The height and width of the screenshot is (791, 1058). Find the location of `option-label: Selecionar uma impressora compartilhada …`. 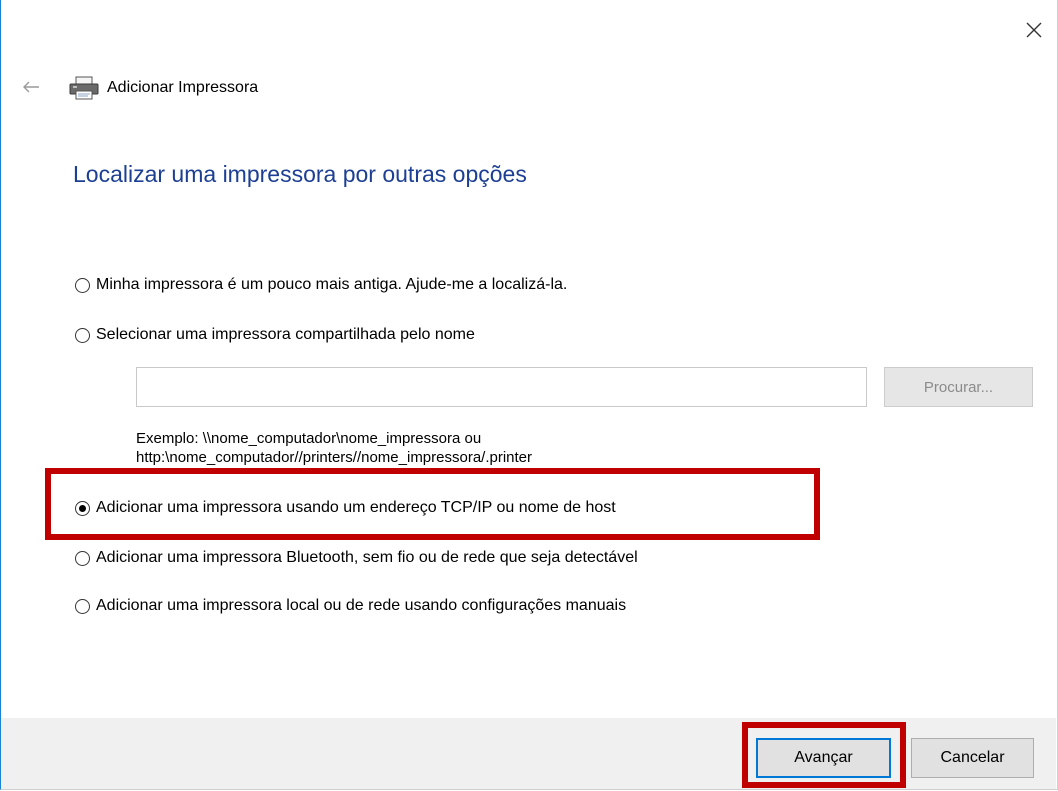

option-label: Selecionar uma impressora compartilhada … is located at coordinates (285, 334).